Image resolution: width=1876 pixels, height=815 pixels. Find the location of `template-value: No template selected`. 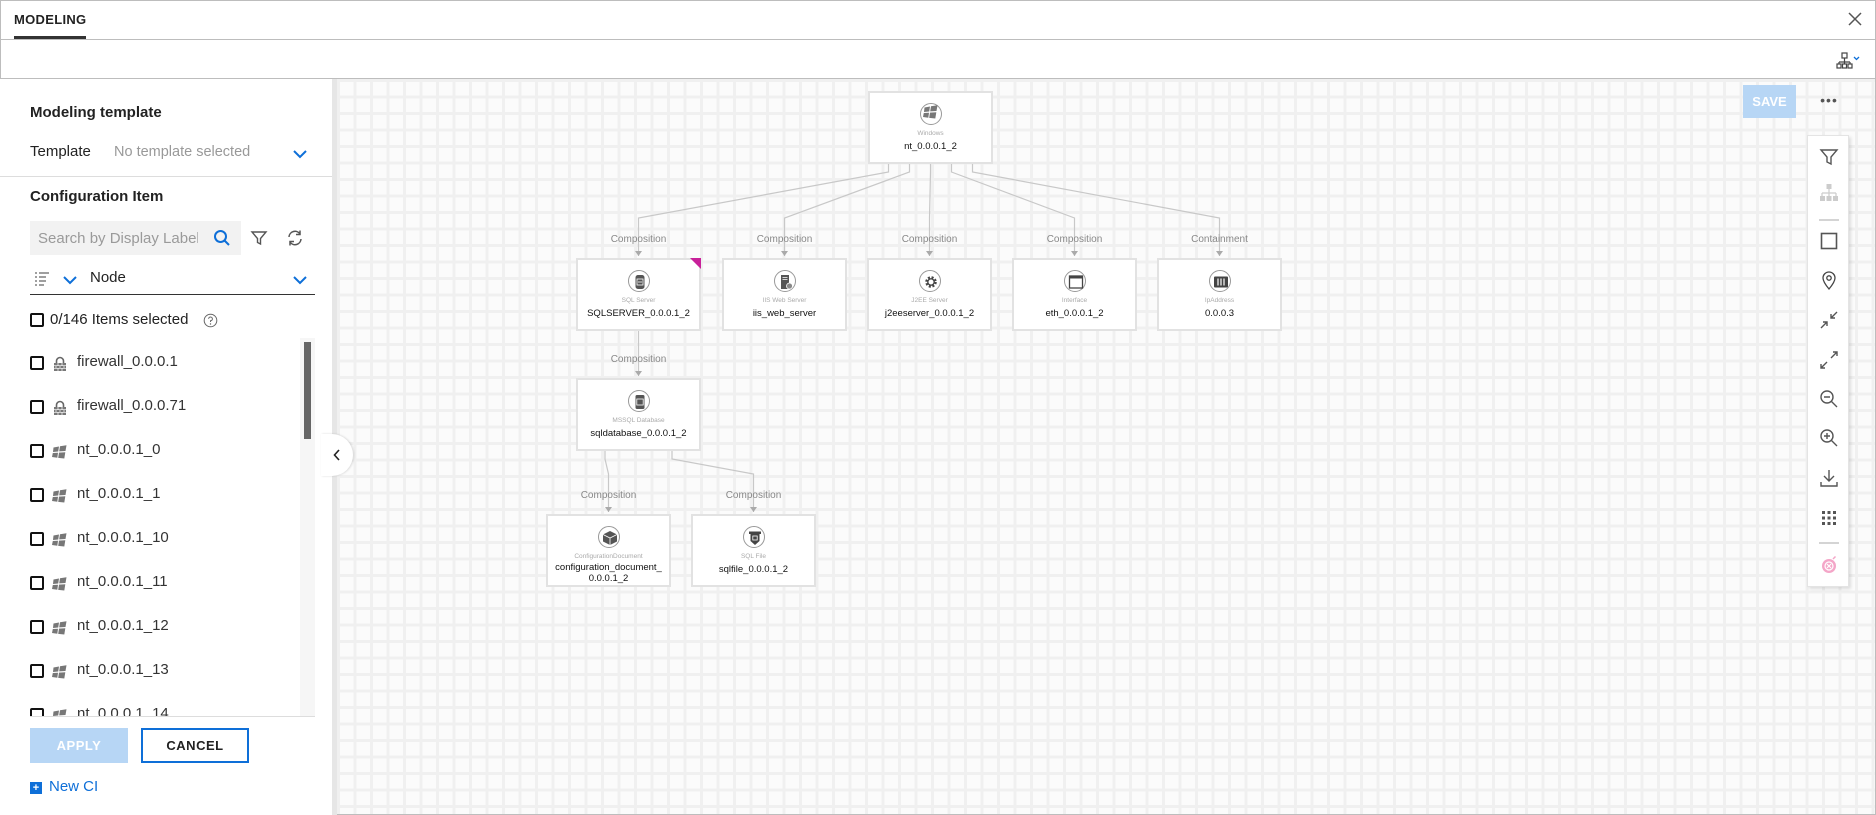

template-value: No template selected is located at coordinates (182, 152).